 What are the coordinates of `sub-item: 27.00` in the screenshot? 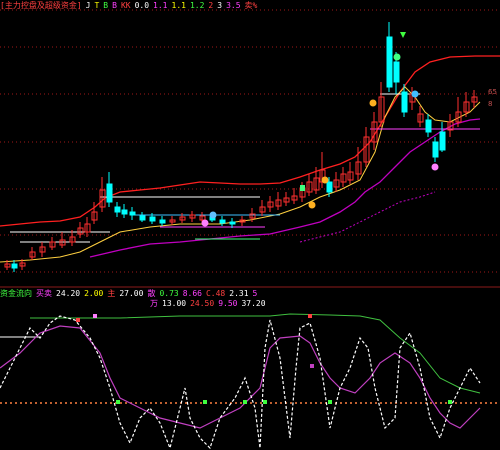 It's located at (131, 293).